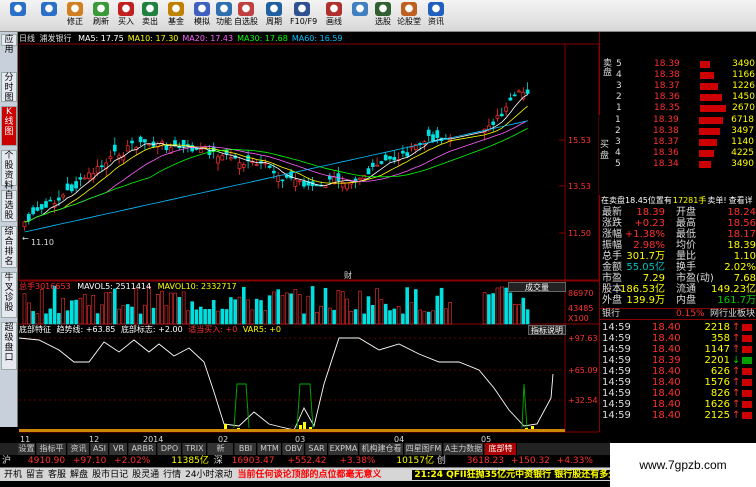 The height and width of the screenshot is (487, 756). What do you see at coordinates (382, 454) in the screenshot?
I see `indicator-tab: 机构建仓看盘` at bounding box center [382, 454].